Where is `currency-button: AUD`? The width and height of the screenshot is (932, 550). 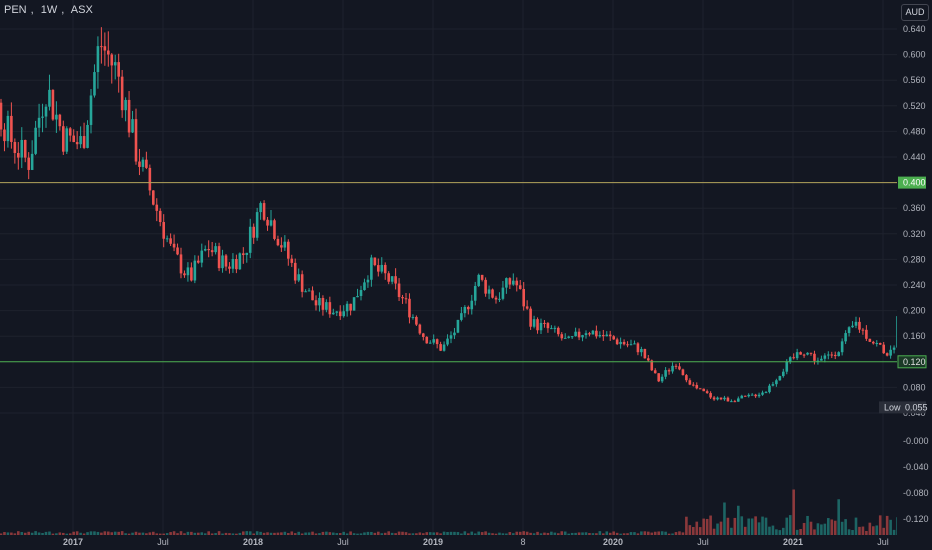 currency-button: AUD is located at coordinates (915, 12).